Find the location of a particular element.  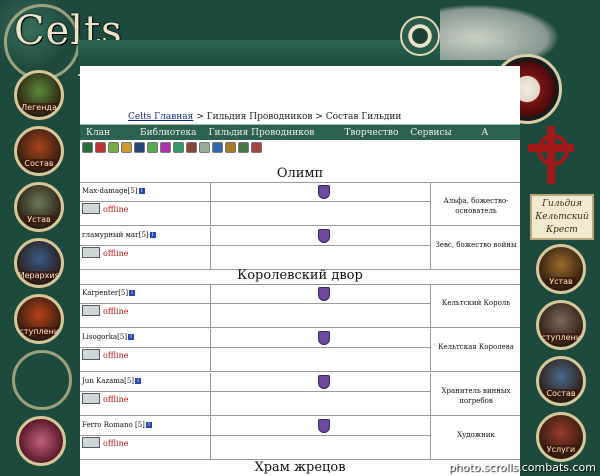

member-role: Кельтский Король is located at coordinates (476, 303).